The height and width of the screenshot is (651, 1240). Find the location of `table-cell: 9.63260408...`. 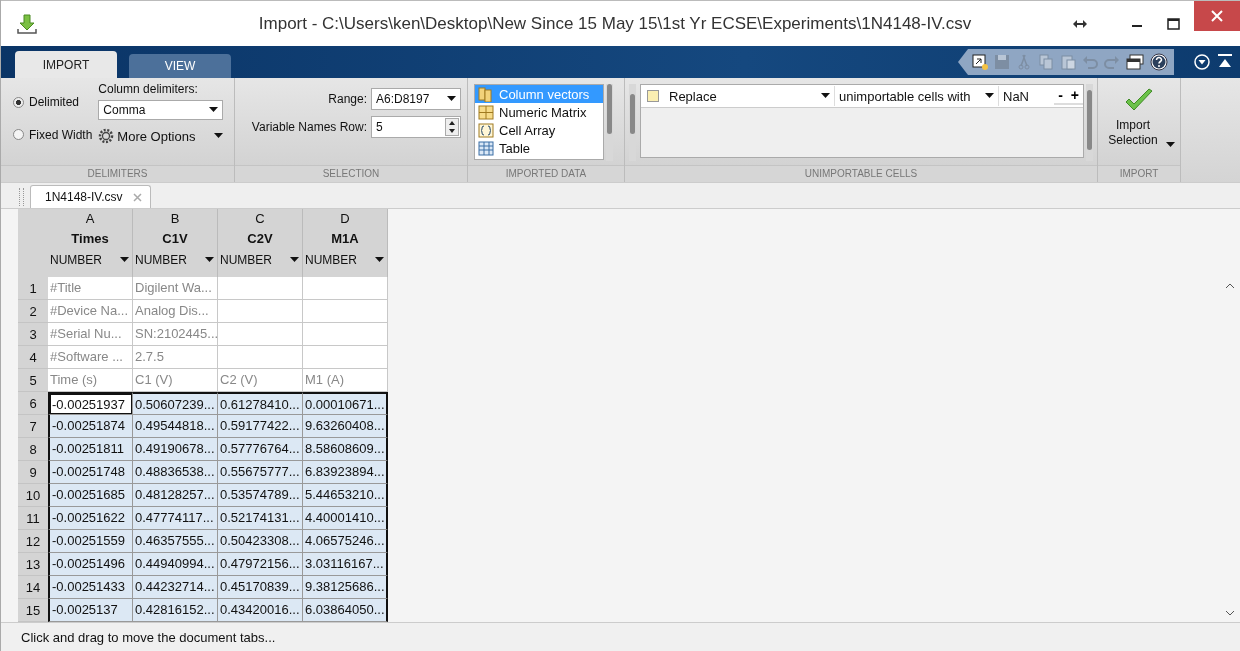

table-cell: 9.63260408... is located at coordinates (345, 426).